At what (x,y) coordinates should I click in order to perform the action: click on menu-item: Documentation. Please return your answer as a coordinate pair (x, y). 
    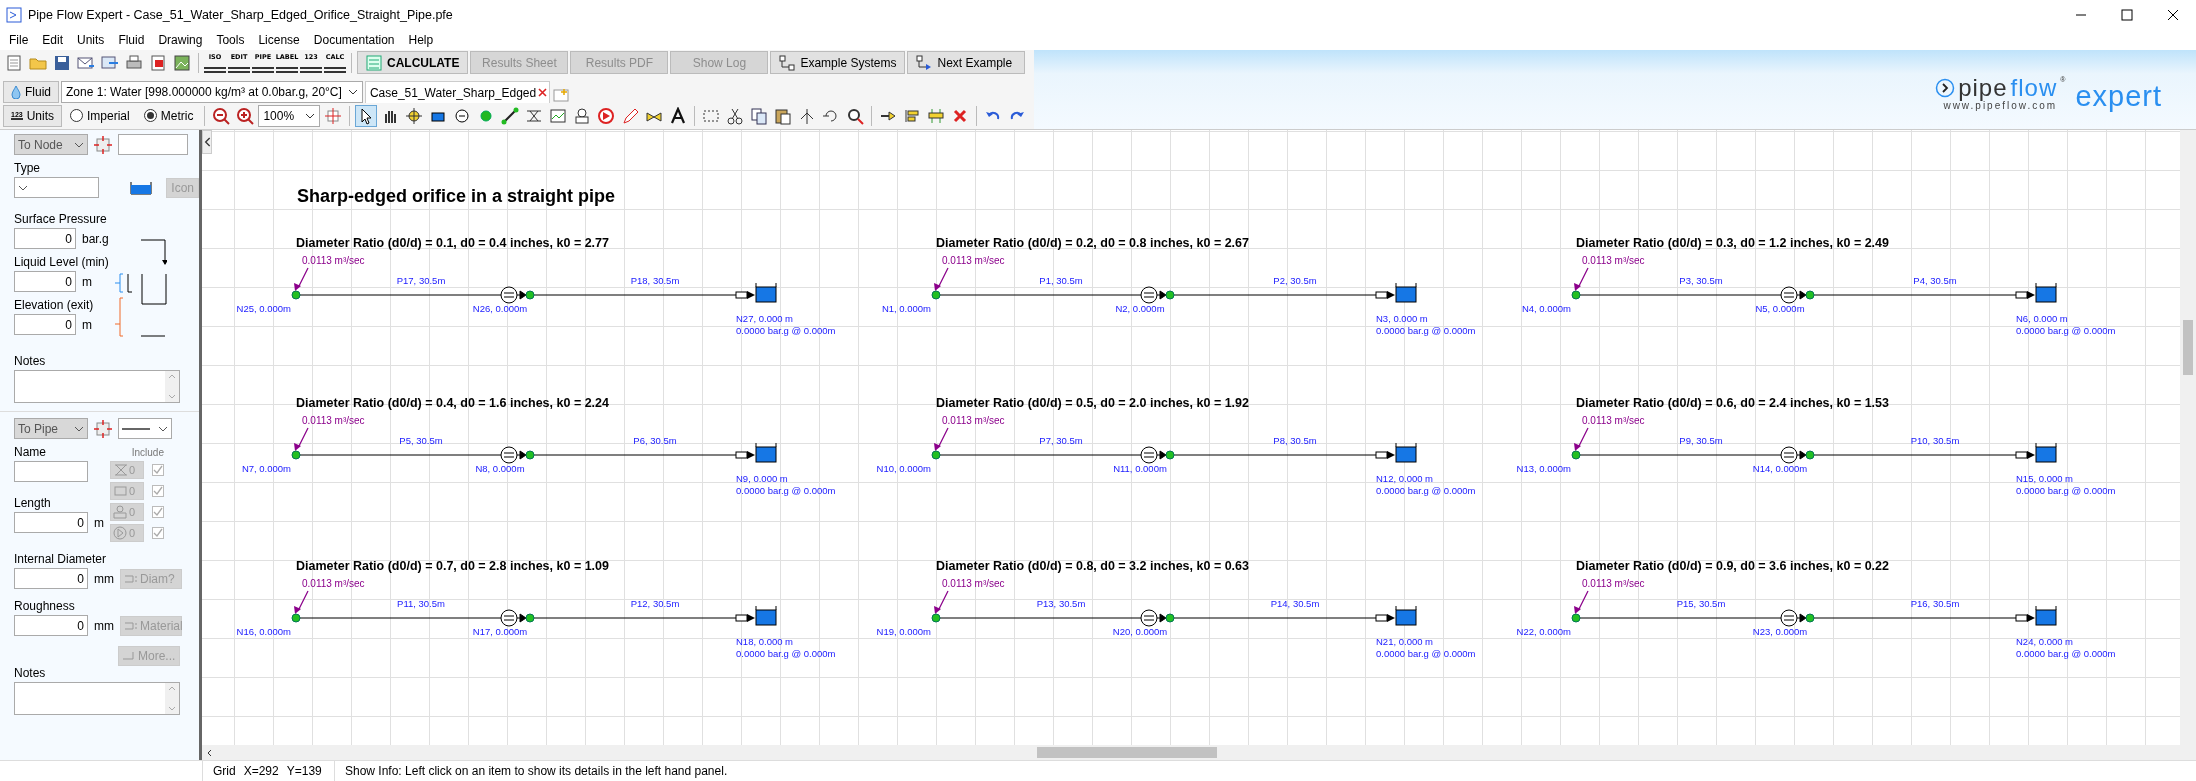
    Looking at the image, I should click on (354, 40).